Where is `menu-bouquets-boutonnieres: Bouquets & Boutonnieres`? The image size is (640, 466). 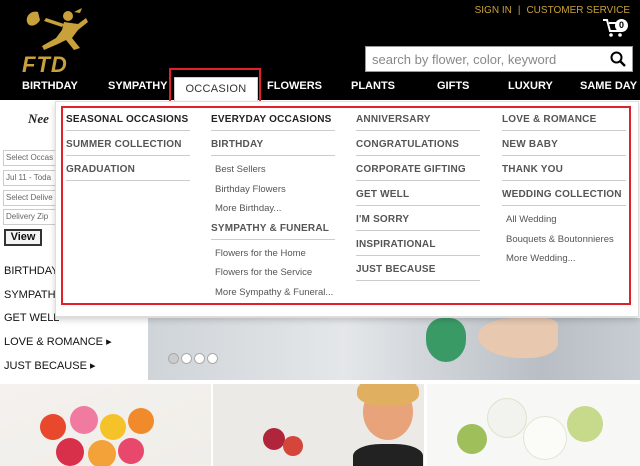
menu-bouquets-boutonnieres: Bouquets & Boutonnieres is located at coordinates (564, 240).